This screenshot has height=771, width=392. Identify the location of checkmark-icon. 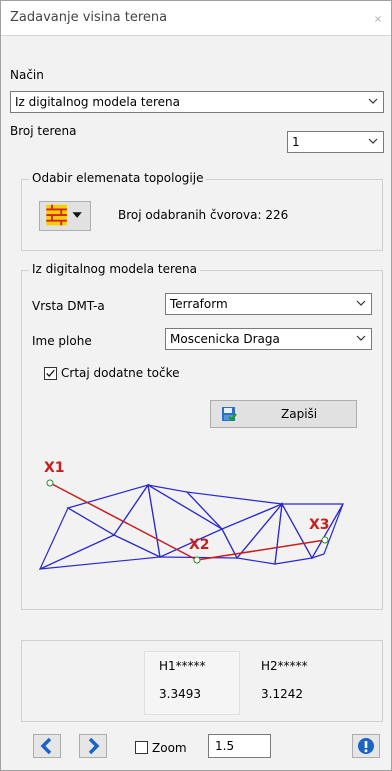
(50, 373).